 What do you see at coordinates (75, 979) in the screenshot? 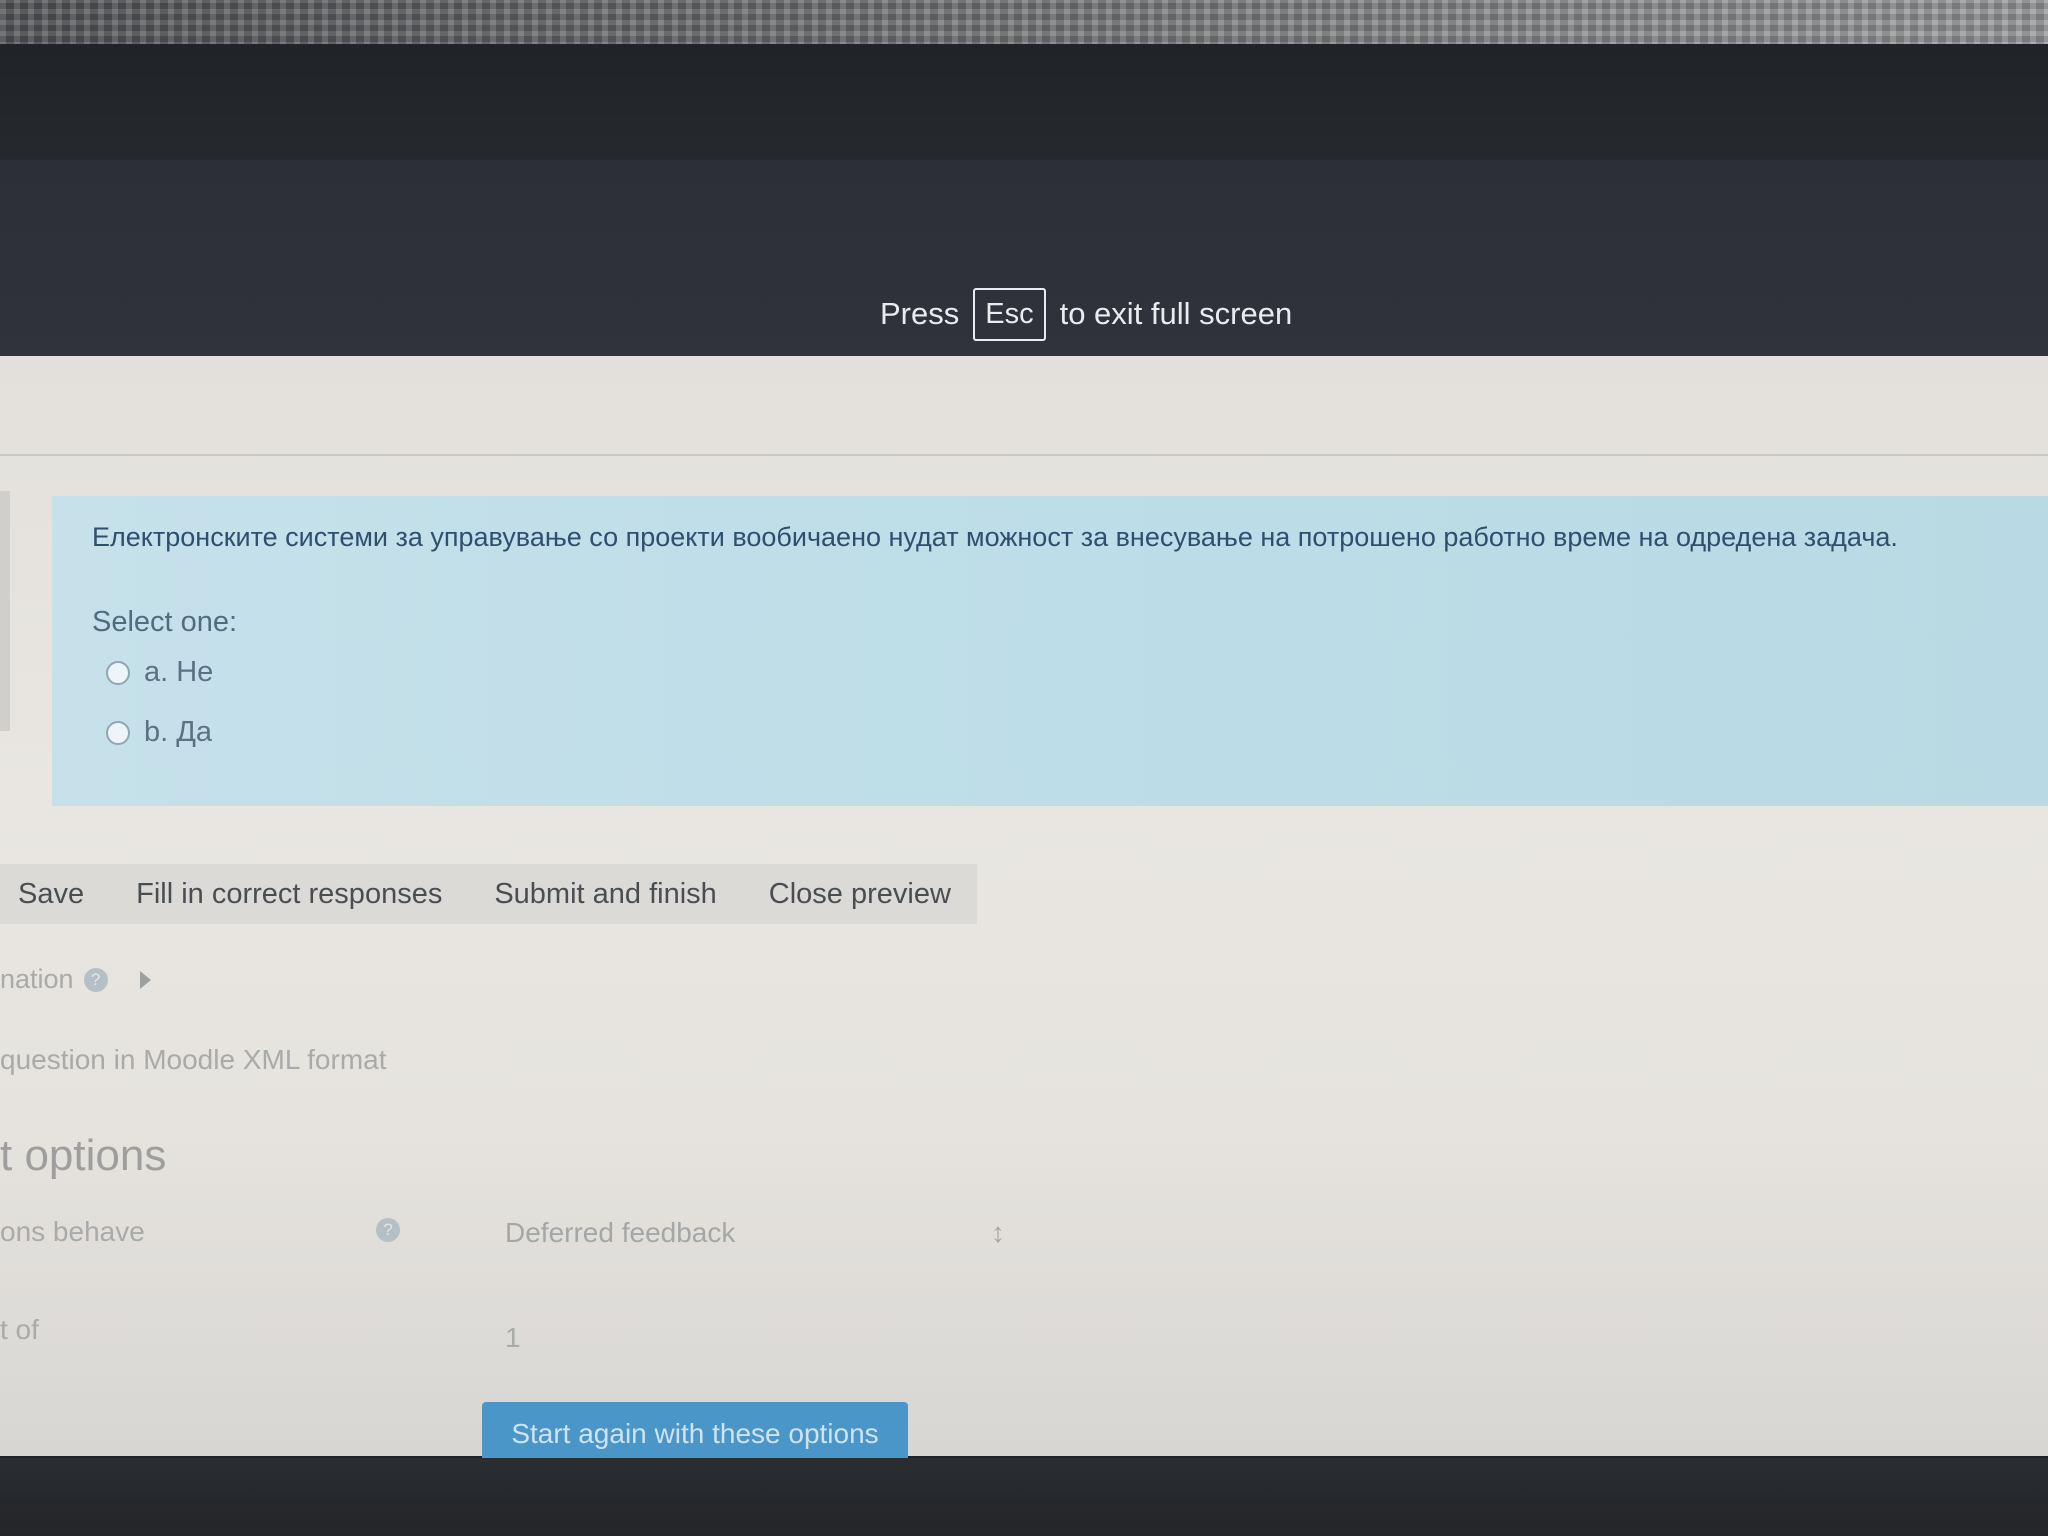
I see `information-toggle: nation ?` at bounding box center [75, 979].